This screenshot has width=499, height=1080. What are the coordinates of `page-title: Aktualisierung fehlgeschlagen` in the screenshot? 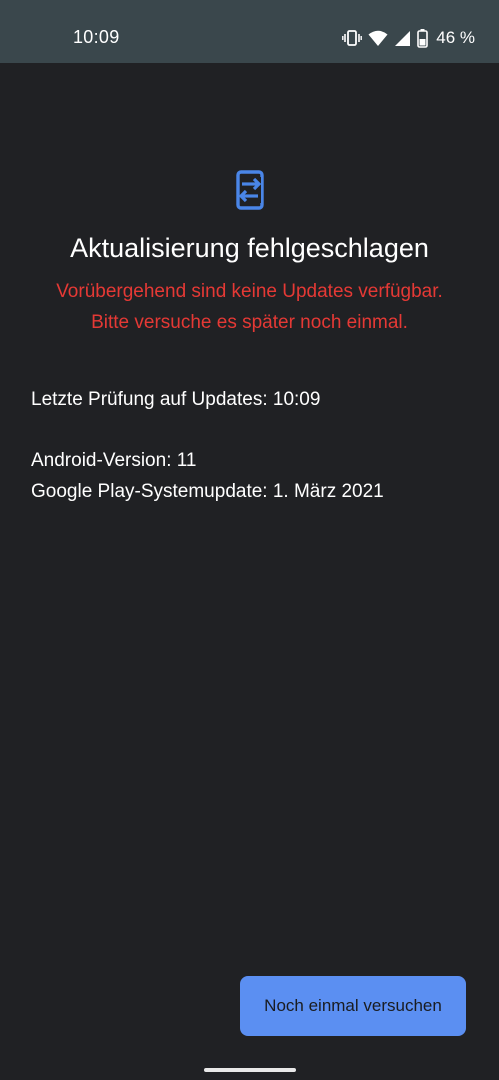 It's located at (249, 248).